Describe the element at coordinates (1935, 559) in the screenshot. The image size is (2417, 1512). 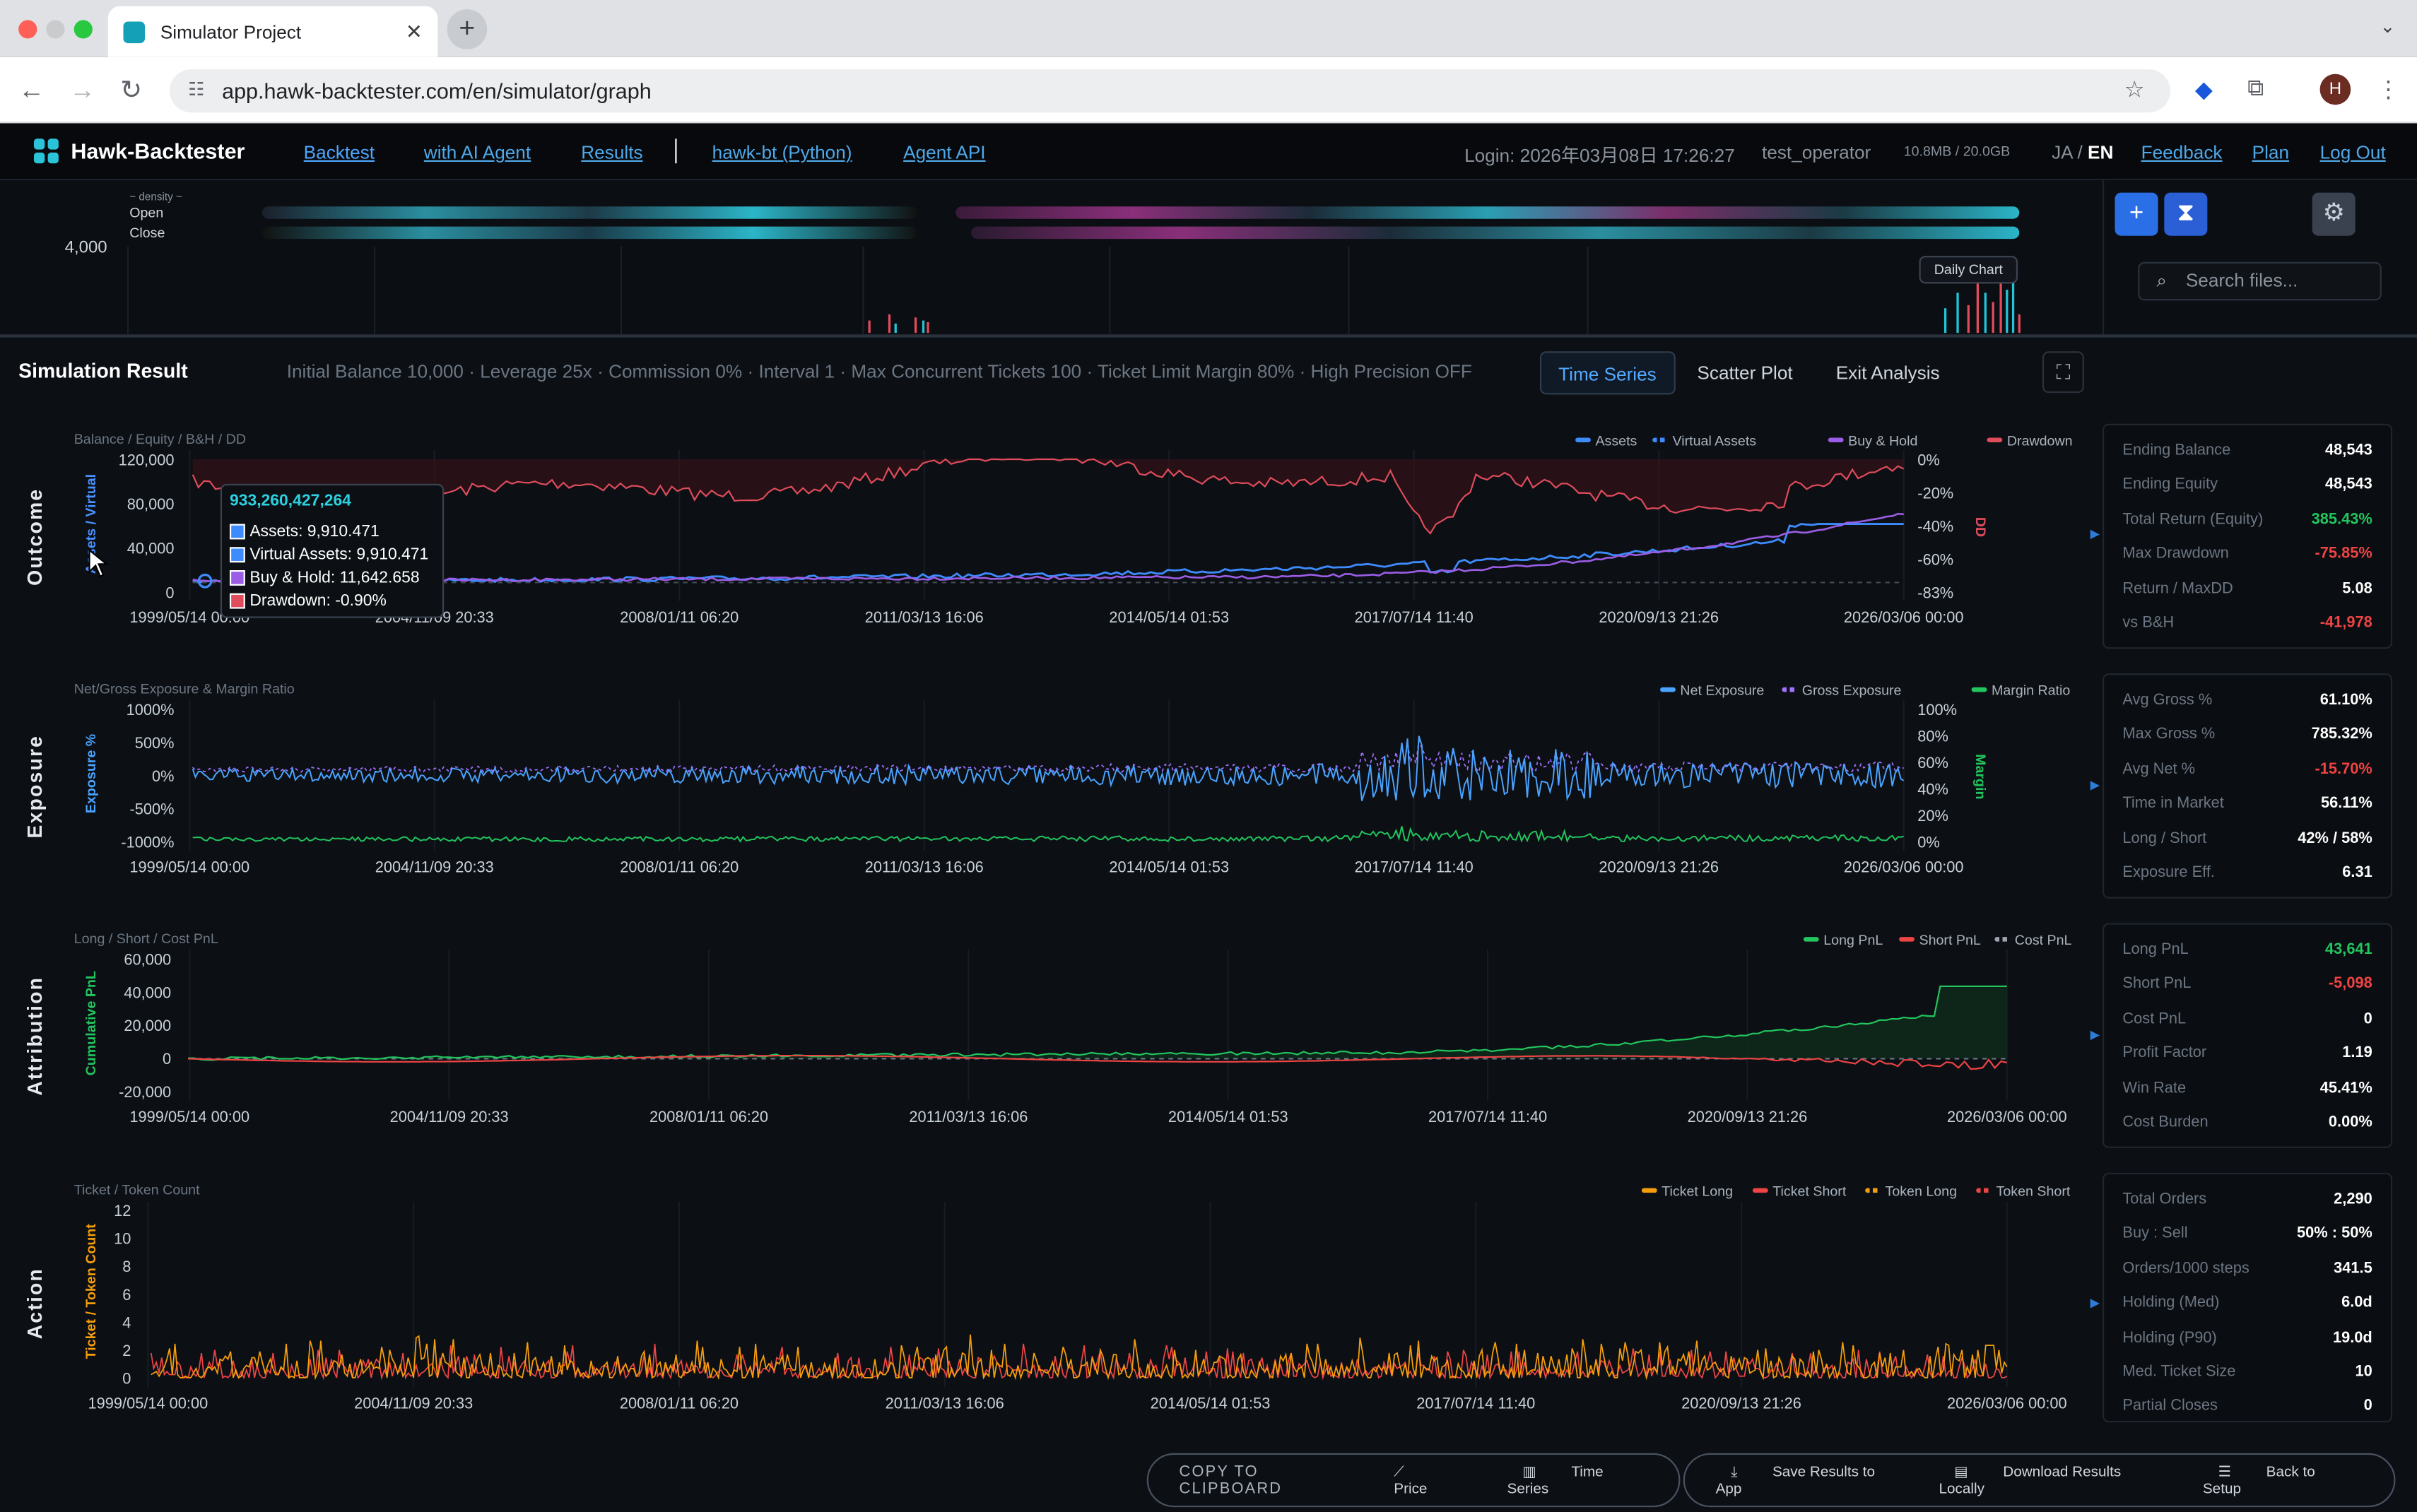
I see `y-tick-label: -60%` at that location.